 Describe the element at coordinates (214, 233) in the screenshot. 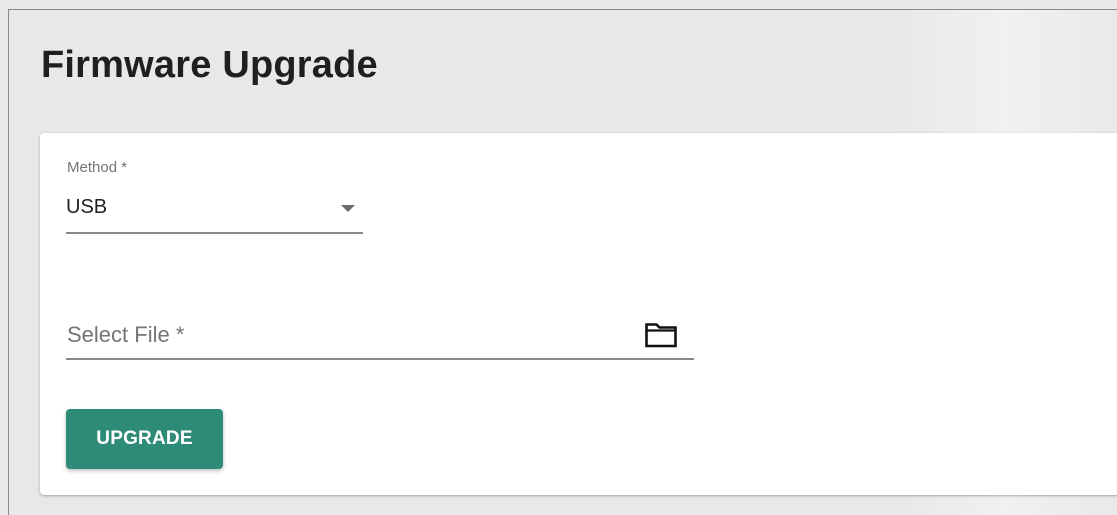

I see `method-underline` at that location.